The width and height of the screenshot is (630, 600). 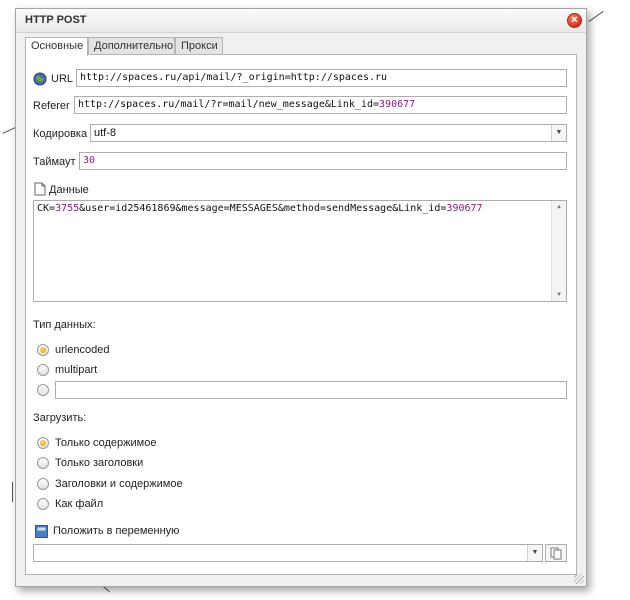 I want to click on radio-urlencoded-label: urlencoded, so click(x=82, y=350).